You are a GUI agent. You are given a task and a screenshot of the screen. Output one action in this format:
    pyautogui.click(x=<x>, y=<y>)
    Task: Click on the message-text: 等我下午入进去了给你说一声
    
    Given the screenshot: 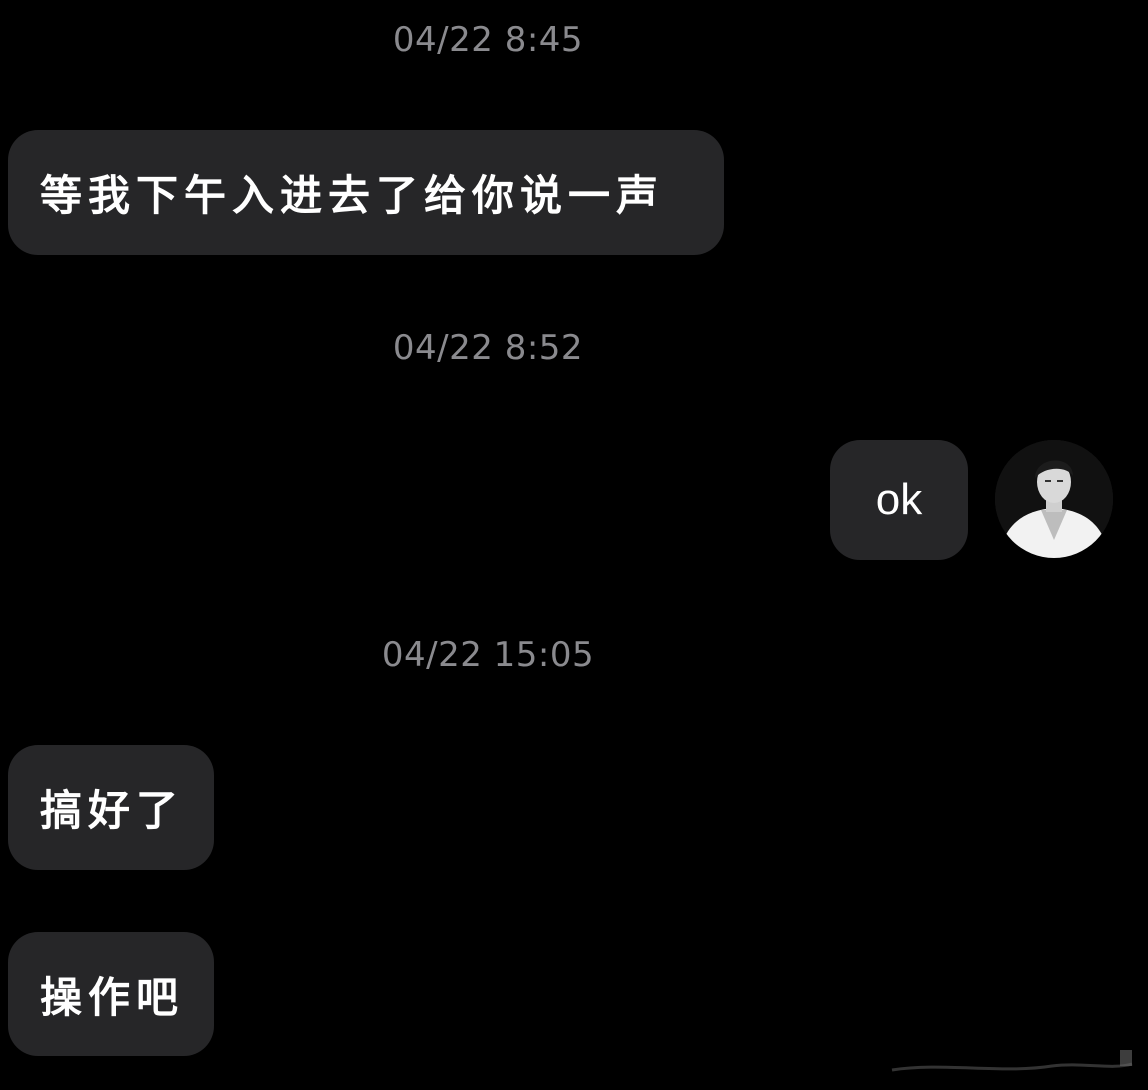 What is the action you would take?
    pyautogui.click(x=352, y=195)
    